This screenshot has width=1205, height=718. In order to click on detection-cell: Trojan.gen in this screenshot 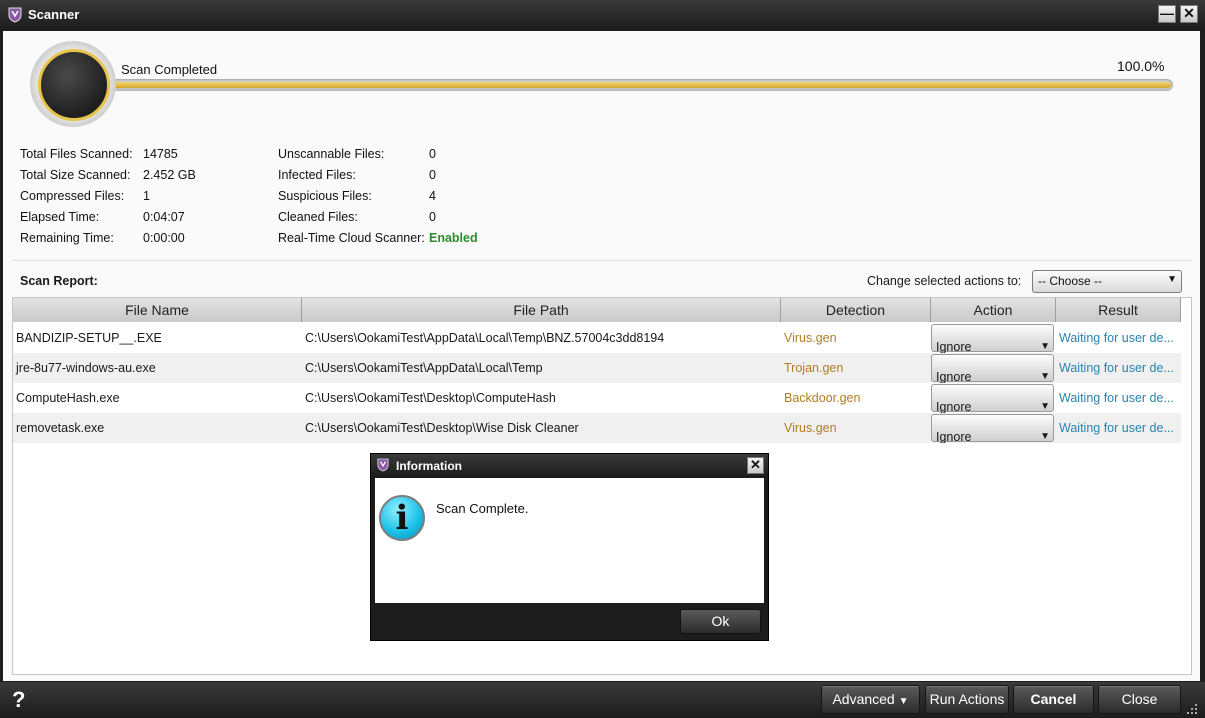, I will do `click(814, 368)`.